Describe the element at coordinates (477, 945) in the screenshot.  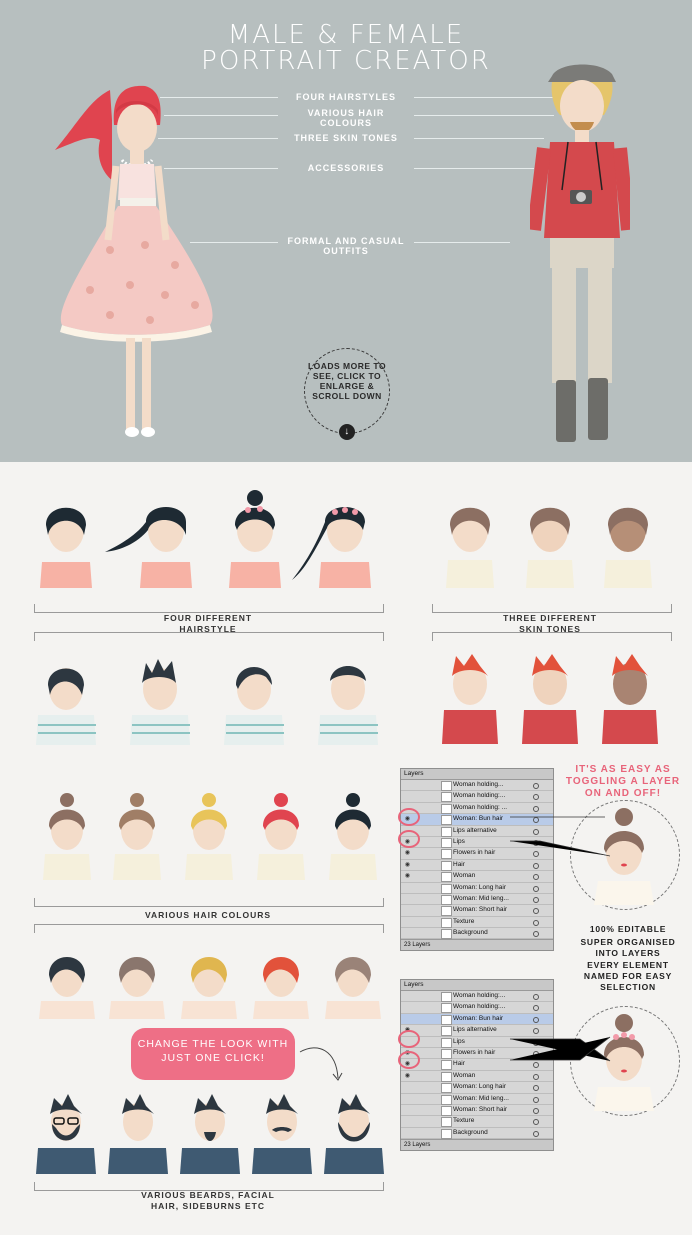
I see `layers-count: 23 Layers` at that location.